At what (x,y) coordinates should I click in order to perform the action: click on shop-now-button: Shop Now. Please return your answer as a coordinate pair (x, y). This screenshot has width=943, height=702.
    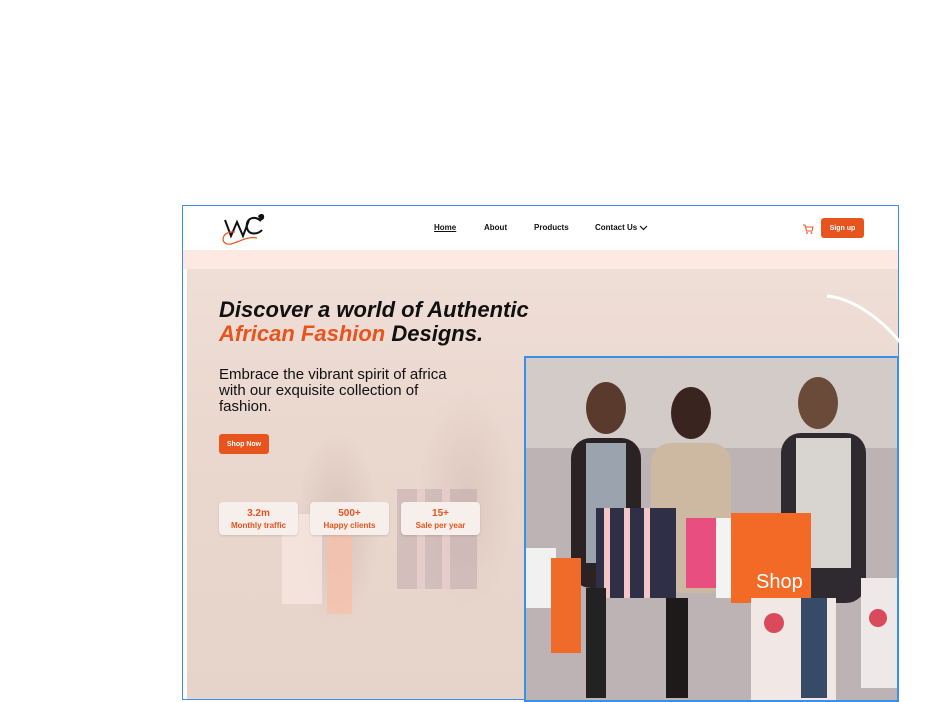
    Looking at the image, I should click on (244, 444).